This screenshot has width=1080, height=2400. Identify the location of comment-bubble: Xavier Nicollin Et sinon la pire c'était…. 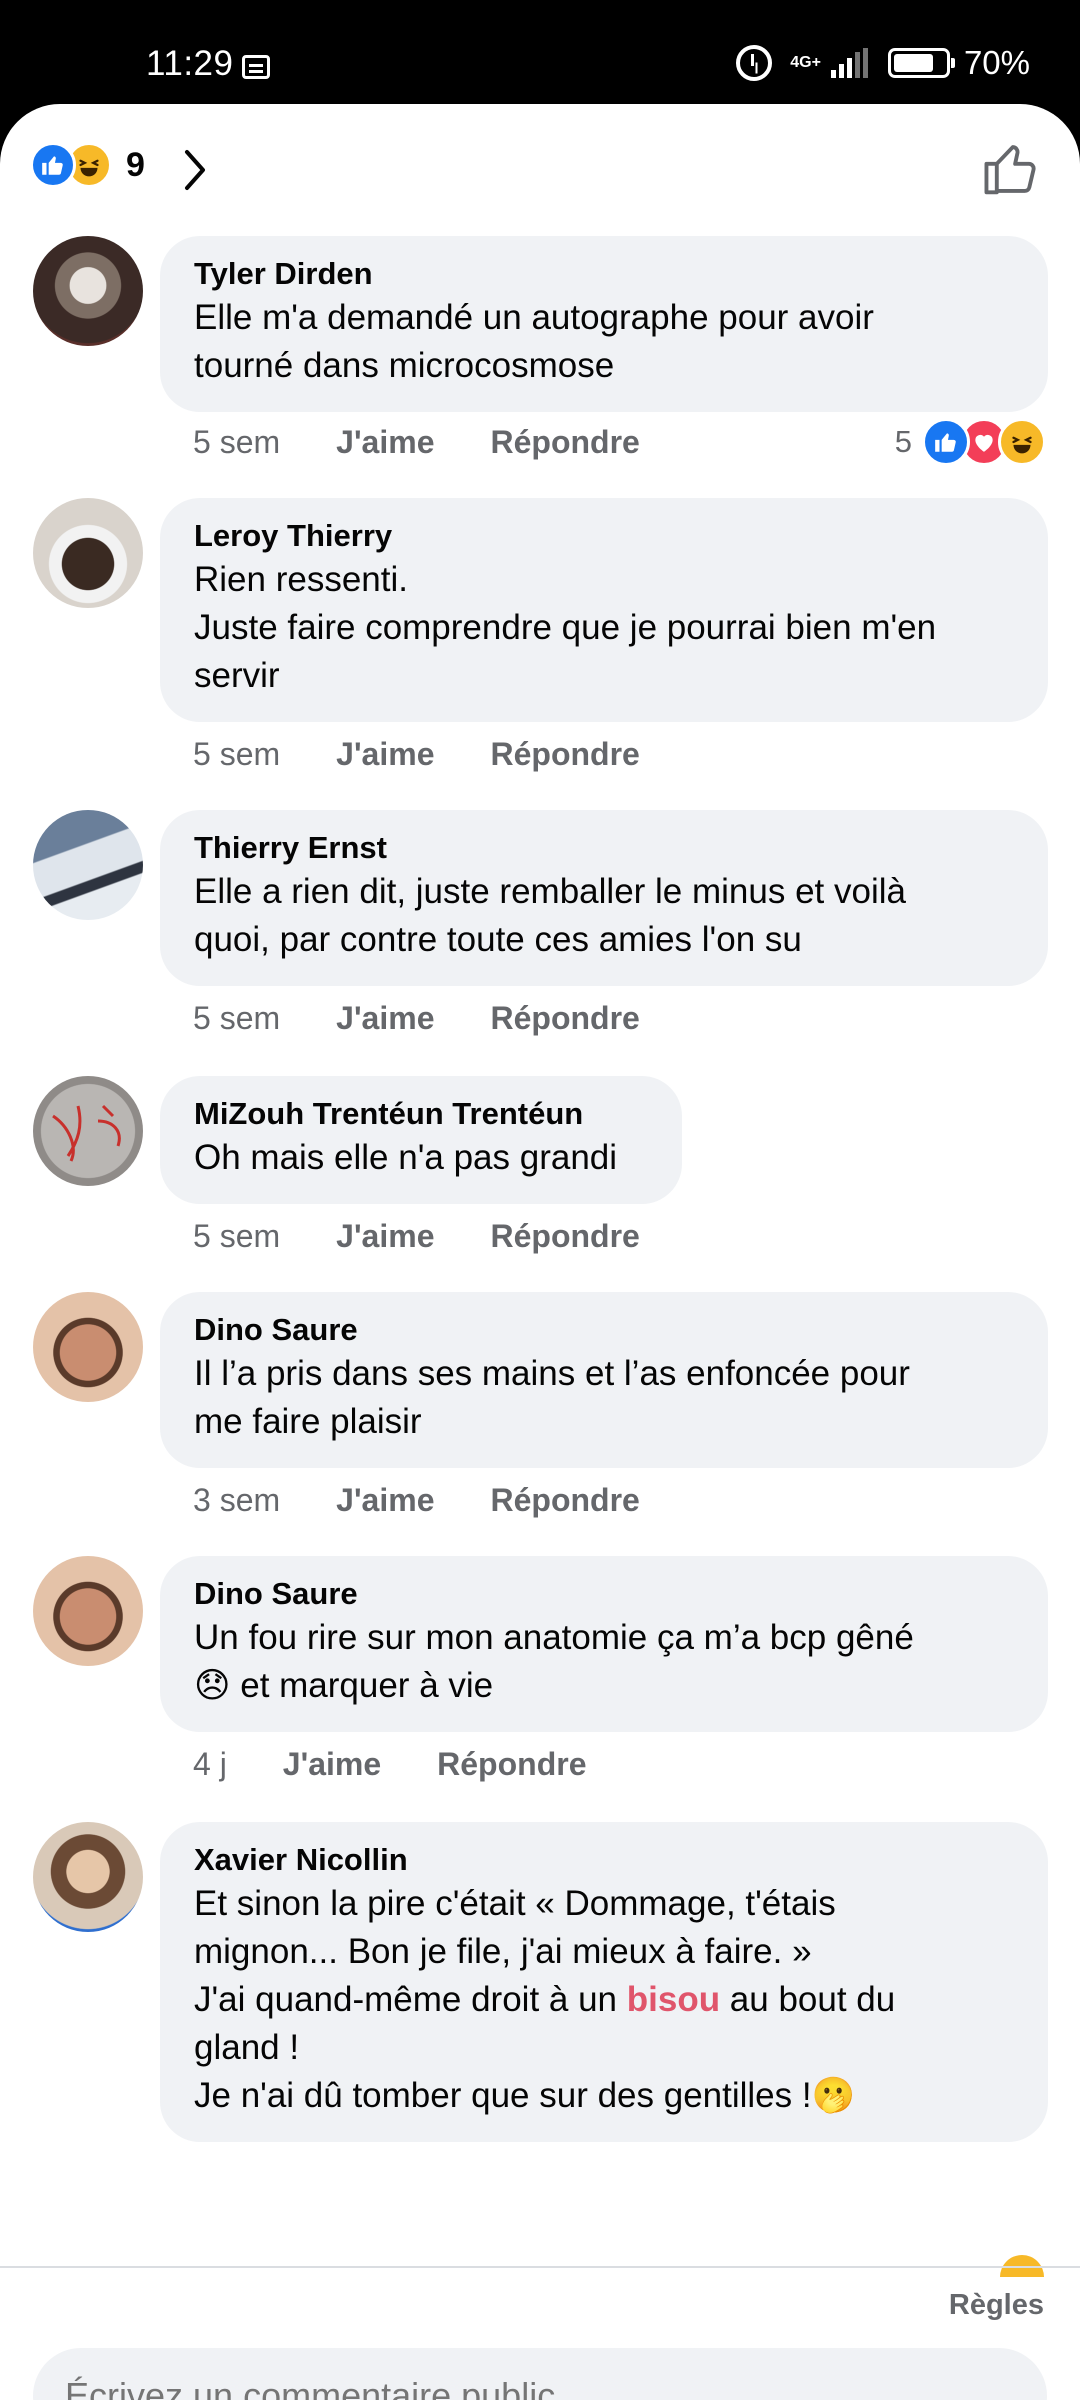
(604, 1982).